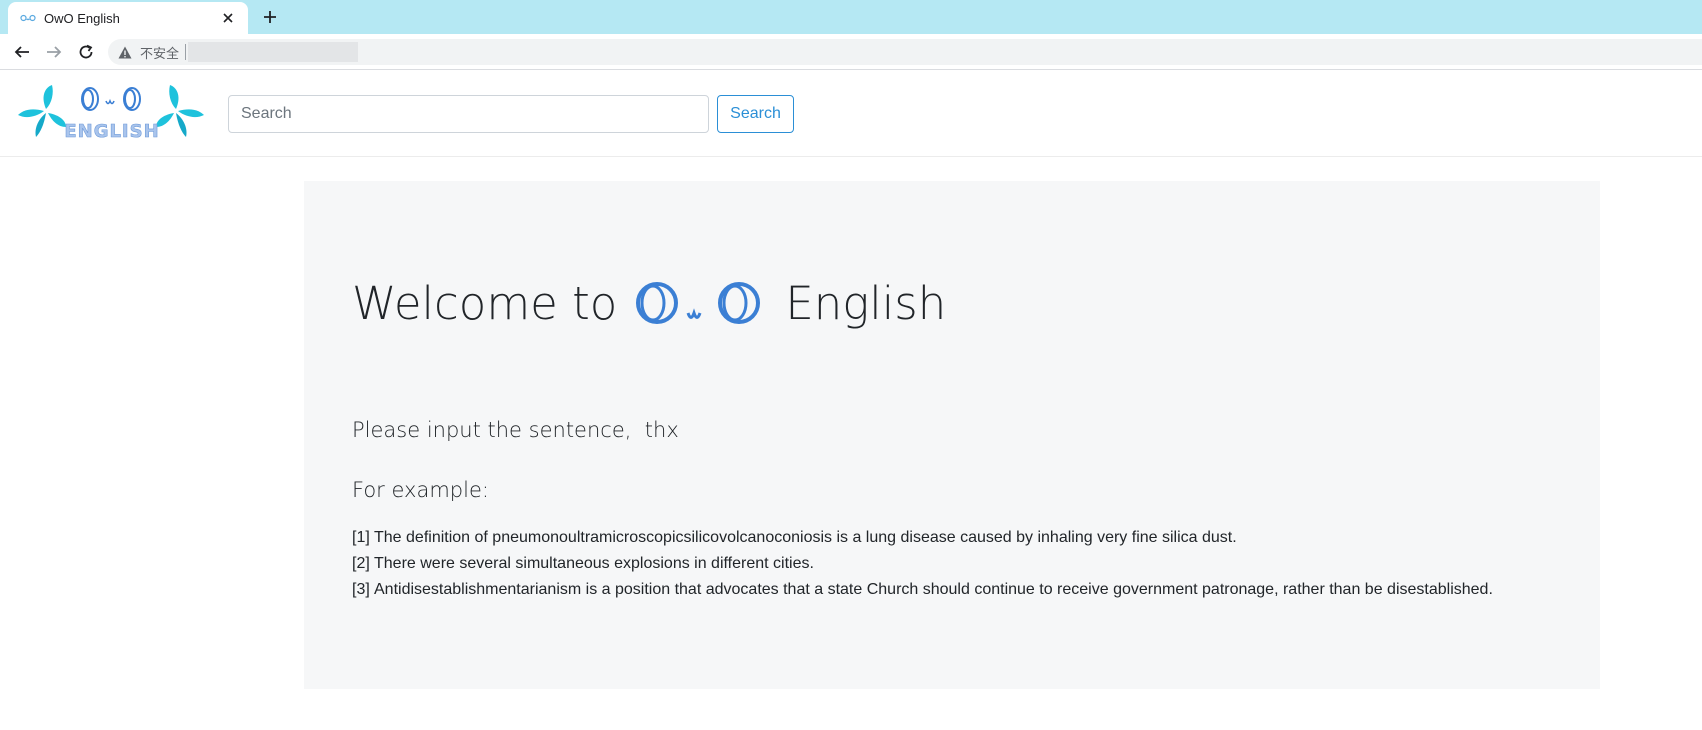 The image size is (1702, 730). What do you see at coordinates (54, 52) in the screenshot?
I see `forward-arrow-icon` at bounding box center [54, 52].